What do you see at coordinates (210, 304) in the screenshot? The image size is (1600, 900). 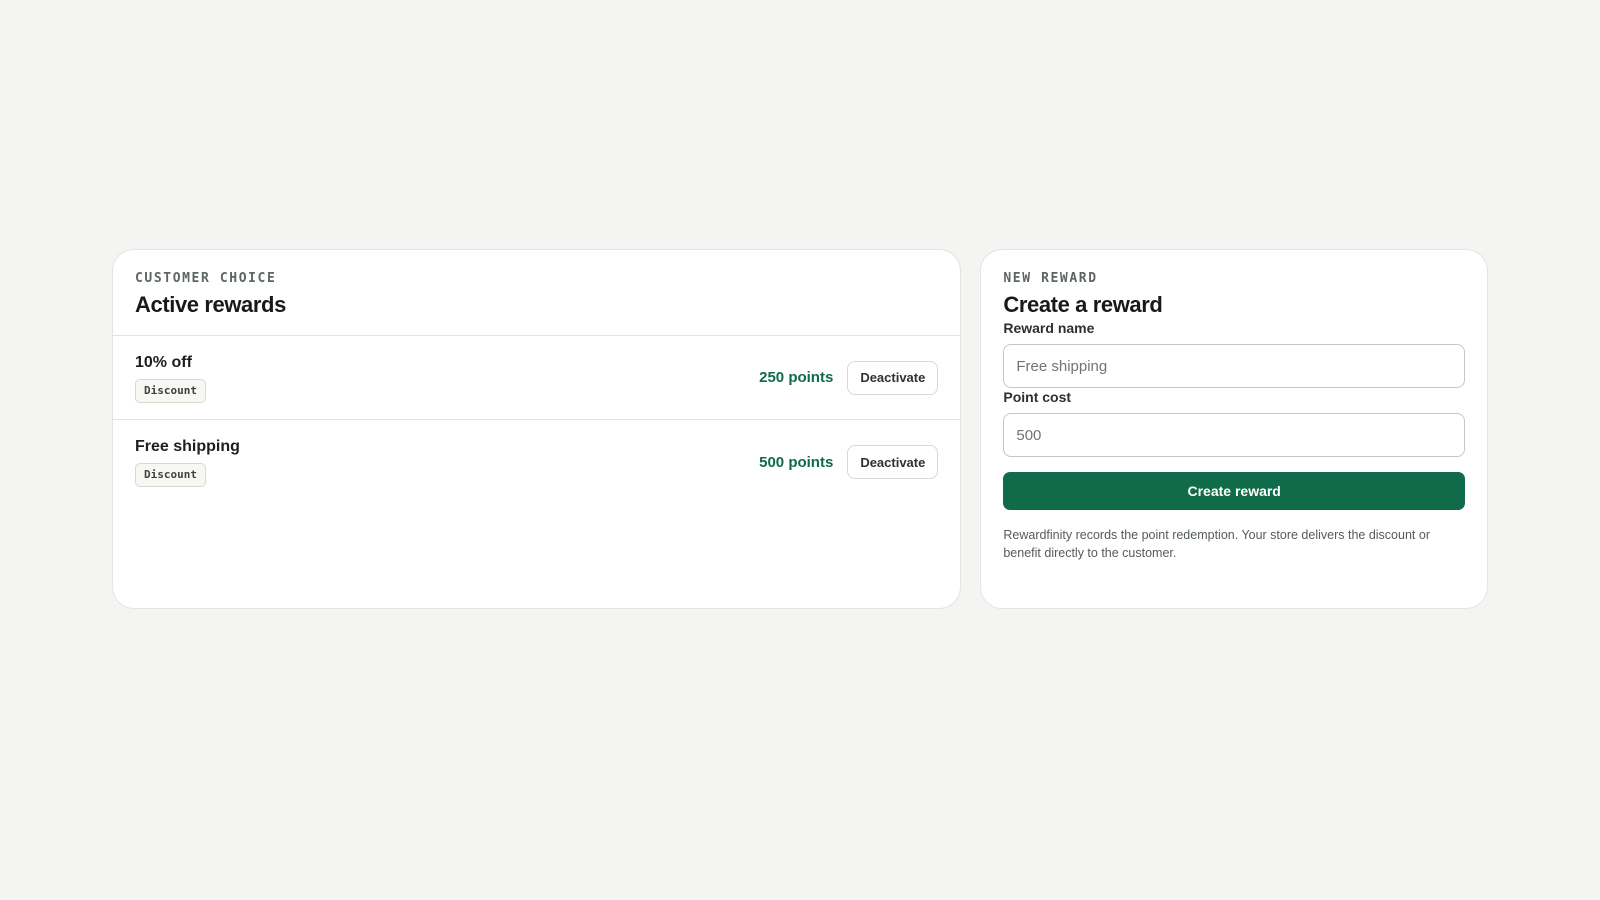 I see `section-title: Active rewards` at bounding box center [210, 304].